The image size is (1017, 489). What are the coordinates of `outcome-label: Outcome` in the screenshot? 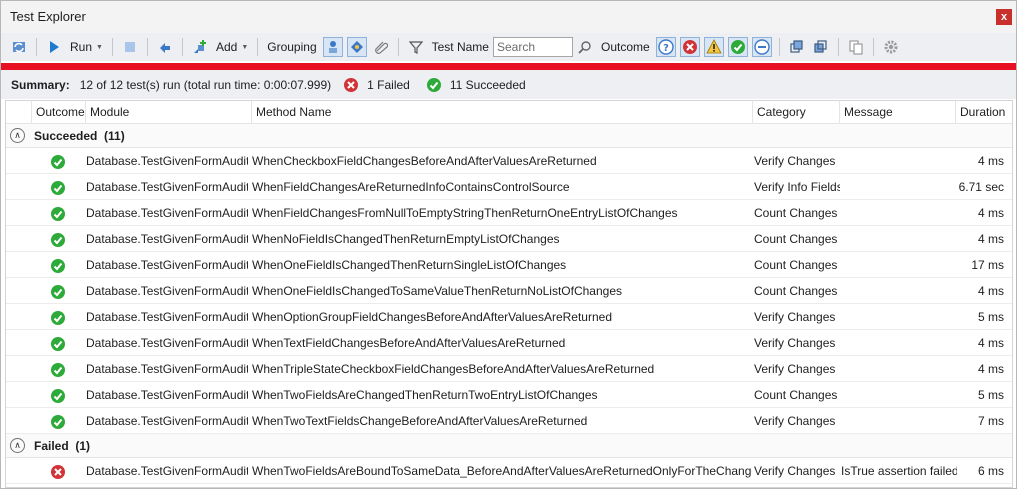 It's located at (625, 47).